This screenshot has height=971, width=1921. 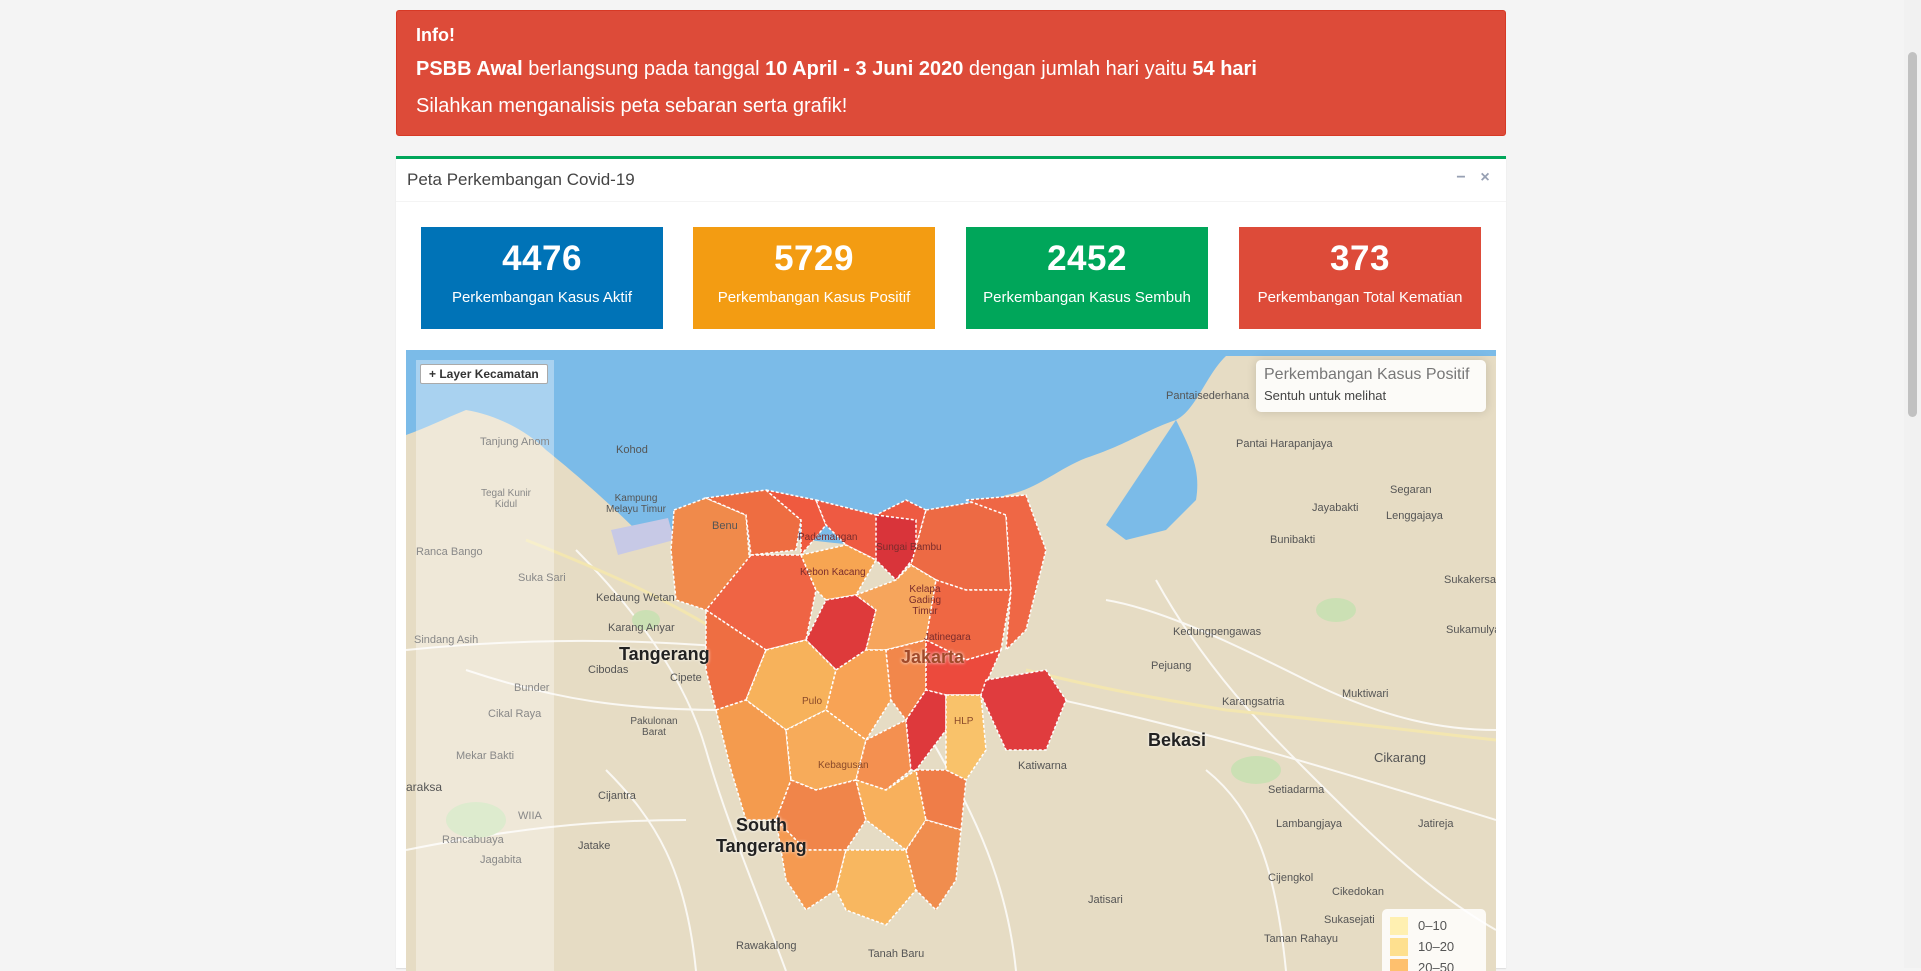 I want to click on place-label: Sukasejati, so click(x=1349, y=920).